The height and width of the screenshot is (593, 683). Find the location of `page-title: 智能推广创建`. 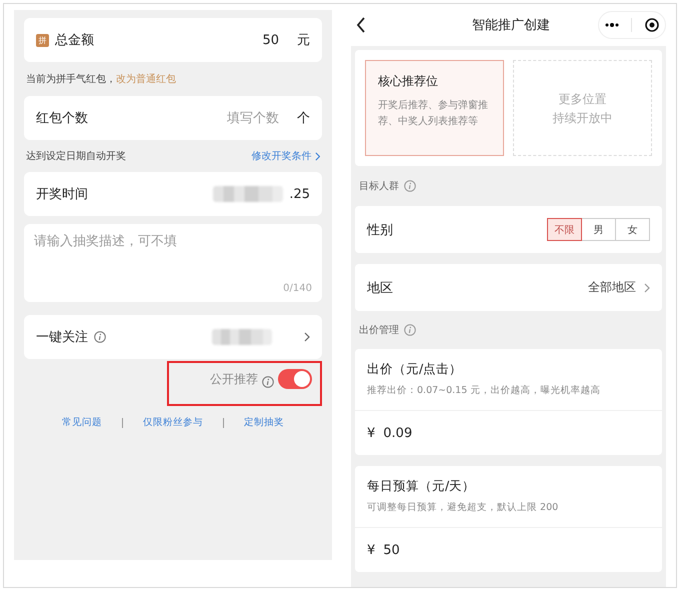

page-title: 智能推广创建 is located at coordinates (511, 25).